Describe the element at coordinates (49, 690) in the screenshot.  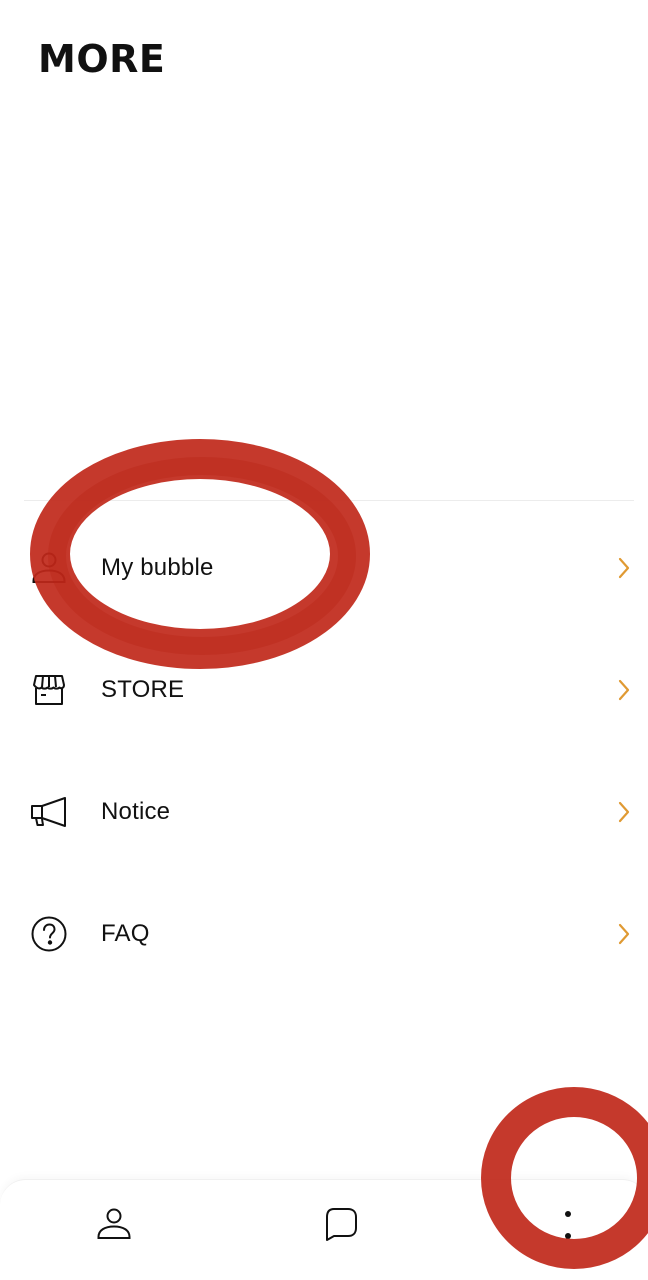
I see `storefront-icon` at that location.